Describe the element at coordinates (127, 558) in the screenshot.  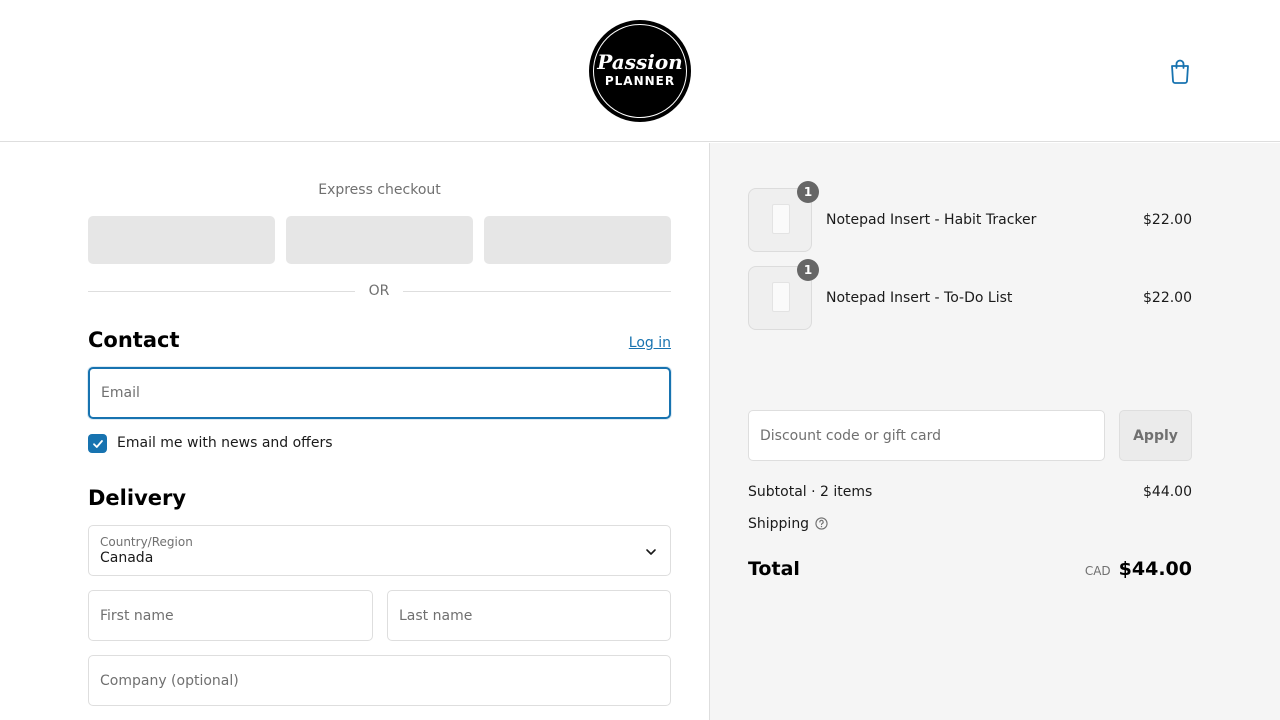
I see `country-region-value: Canada` at that location.